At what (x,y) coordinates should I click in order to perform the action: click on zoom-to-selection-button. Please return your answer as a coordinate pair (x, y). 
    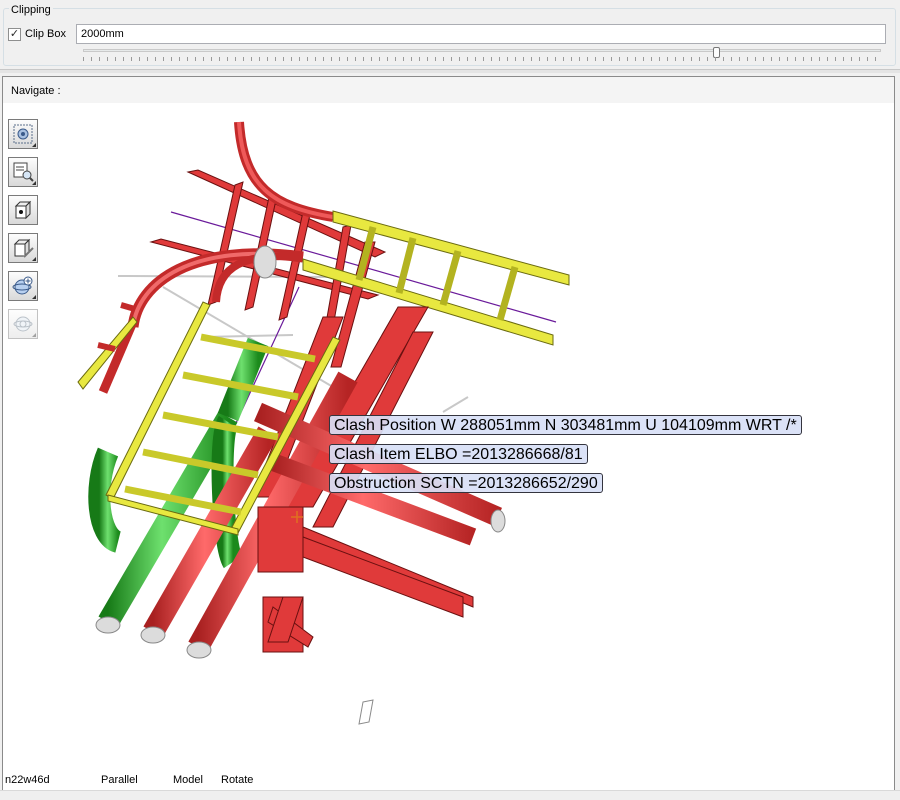
    Looking at the image, I should click on (23, 172).